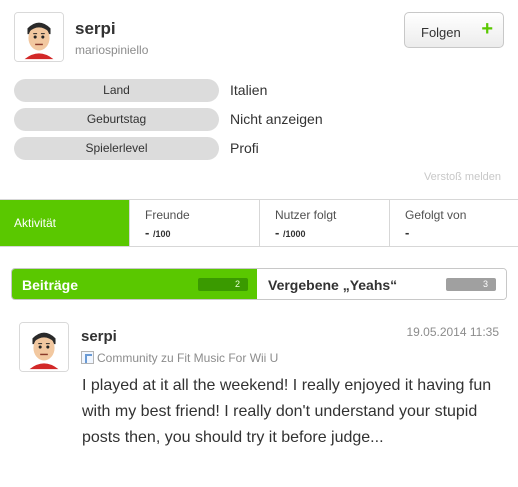  What do you see at coordinates (167, 215) in the screenshot?
I see `stat-friends-label: Freunde` at bounding box center [167, 215].